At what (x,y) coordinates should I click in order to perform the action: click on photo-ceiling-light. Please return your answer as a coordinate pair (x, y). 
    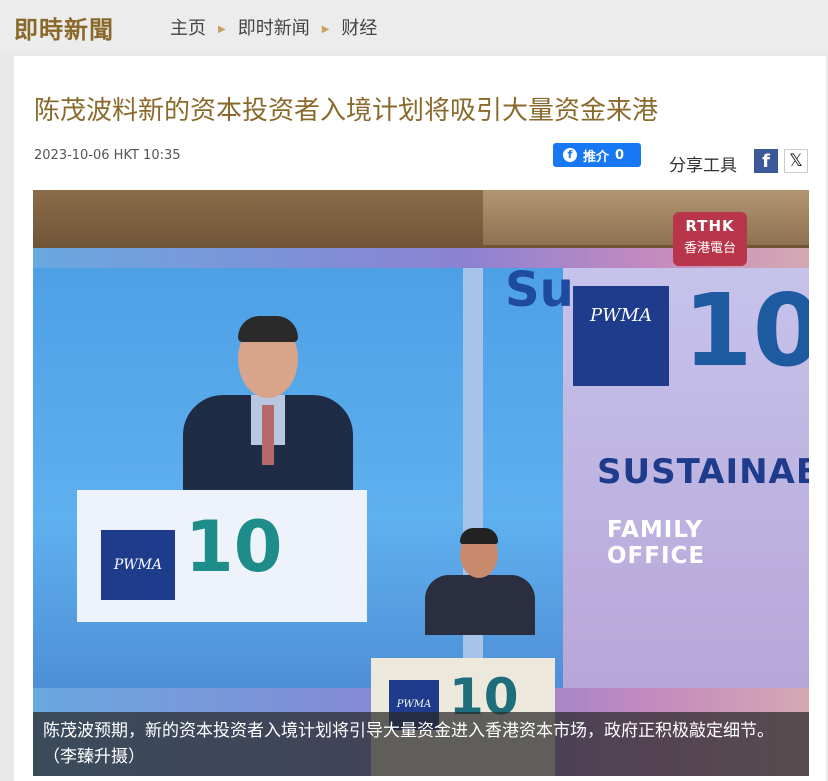
    Looking at the image, I should click on (646, 217).